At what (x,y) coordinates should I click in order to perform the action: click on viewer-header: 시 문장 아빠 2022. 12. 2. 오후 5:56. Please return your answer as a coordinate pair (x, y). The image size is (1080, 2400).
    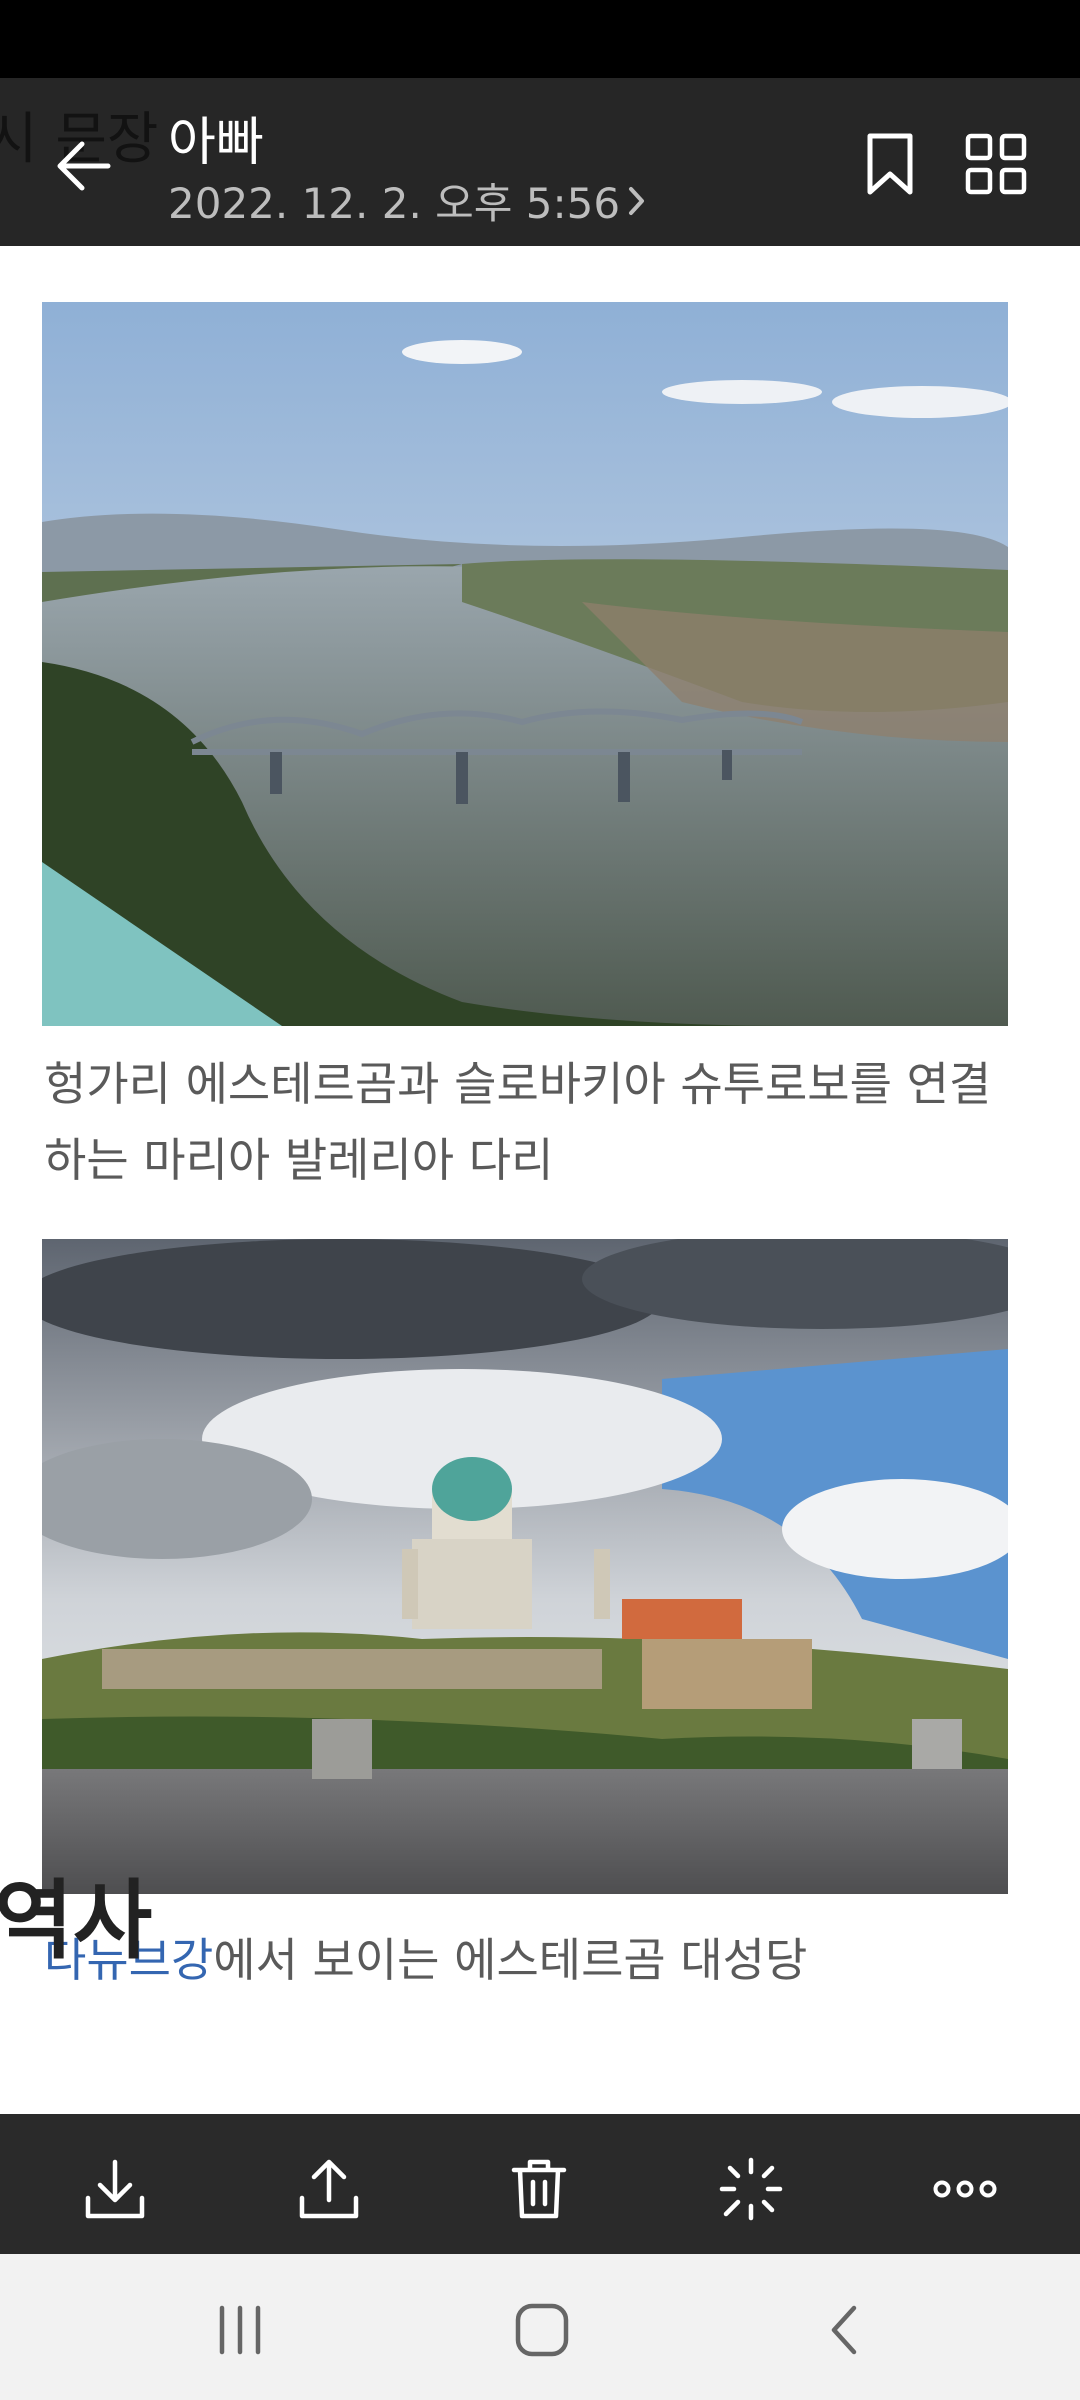
    Looking at the image, I should click on (540, 162).